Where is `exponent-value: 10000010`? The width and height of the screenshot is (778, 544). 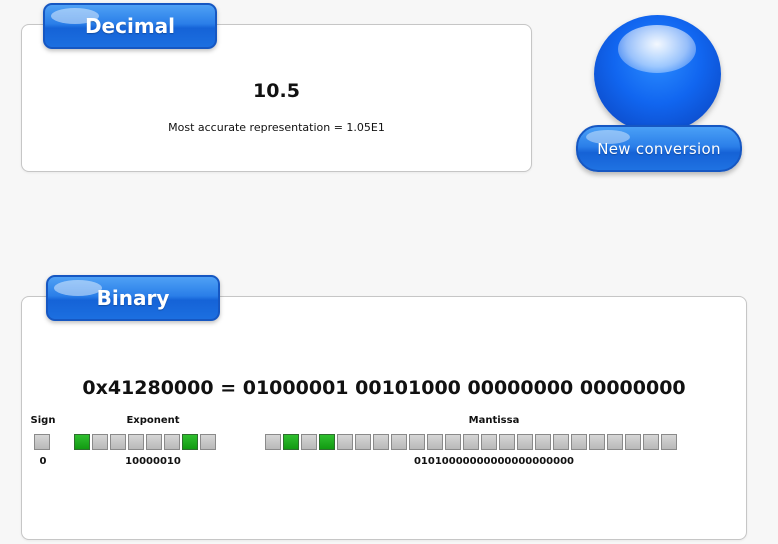 exponent-value: 10000010 is located at coordinates (153, 461).